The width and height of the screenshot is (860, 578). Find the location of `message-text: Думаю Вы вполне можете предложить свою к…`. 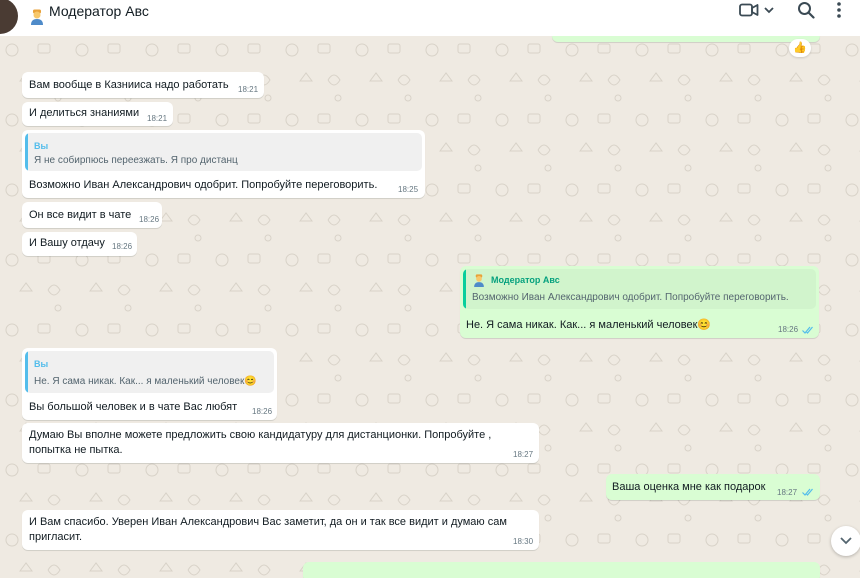

message-text: Думаю Вы вполне можете предложить свою к… is located at coordinates (260, 442).